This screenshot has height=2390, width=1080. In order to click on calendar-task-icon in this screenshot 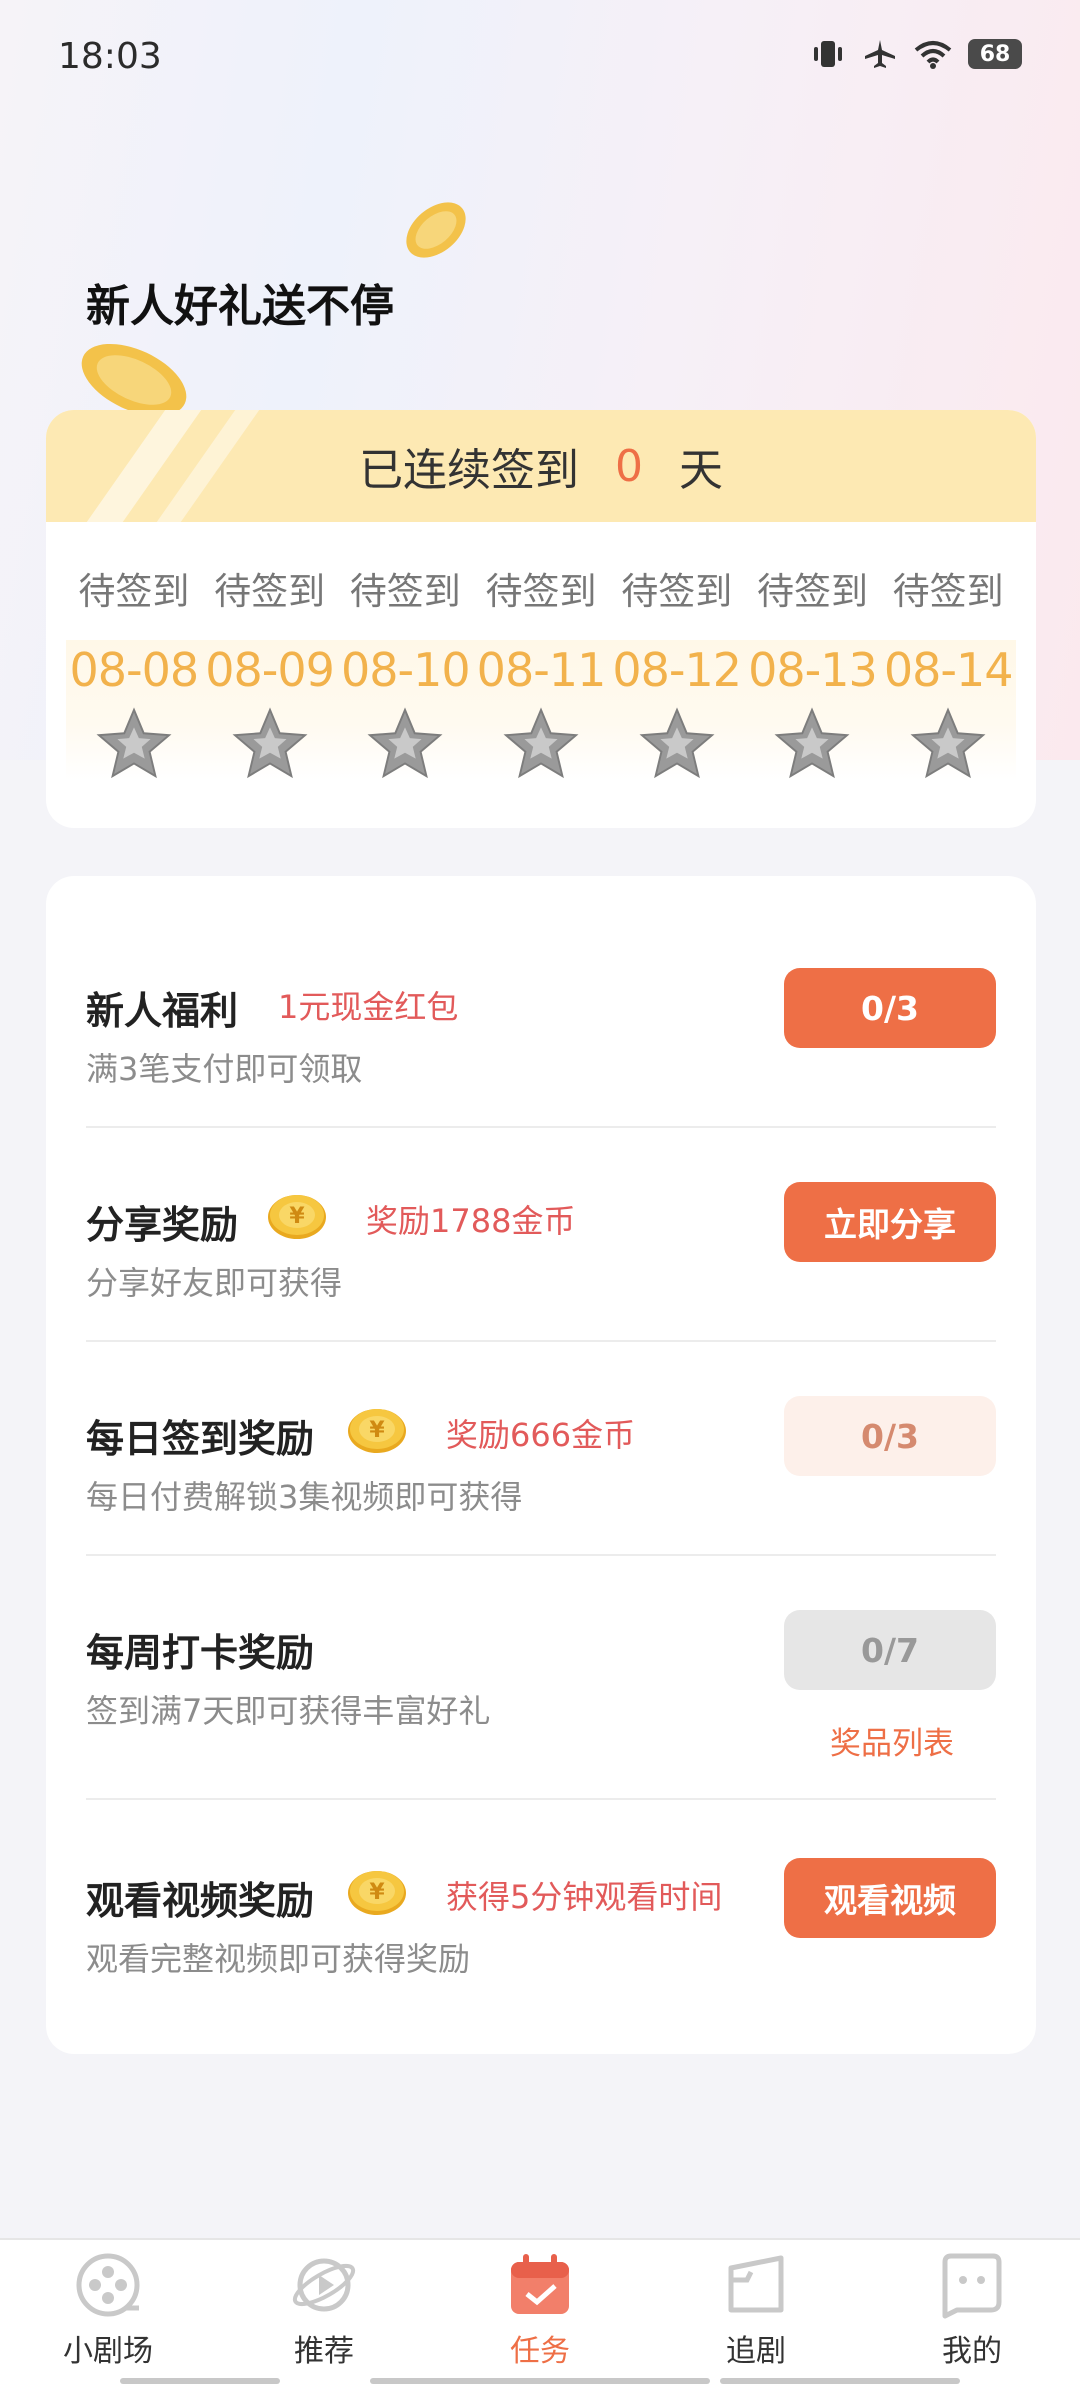, I will do `click(540, 2284)`.